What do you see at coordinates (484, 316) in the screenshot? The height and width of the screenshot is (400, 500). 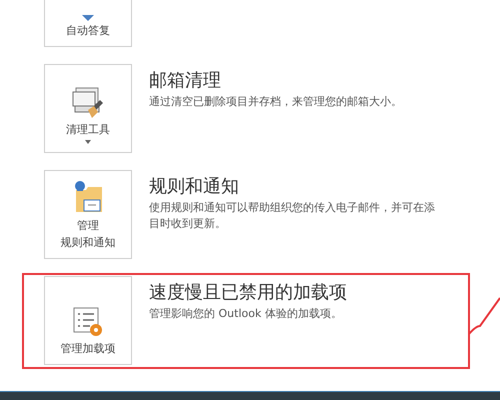 I see `annotation-line` at bounding box center [484, 316].